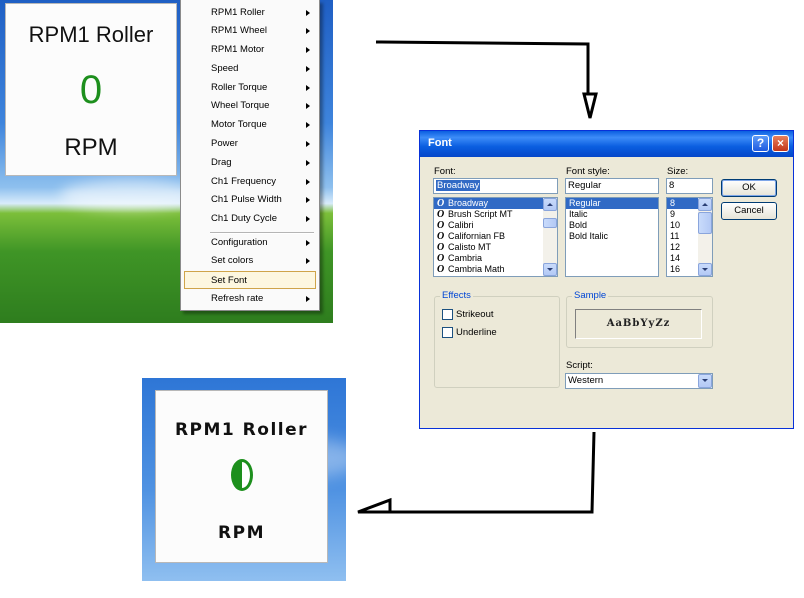 This screenshot has height=598, width=804. What do you see at coordinates (250, 69) in the screenshot?
I see `menu-item-speed: Speed` at bounding box center [250, 69].